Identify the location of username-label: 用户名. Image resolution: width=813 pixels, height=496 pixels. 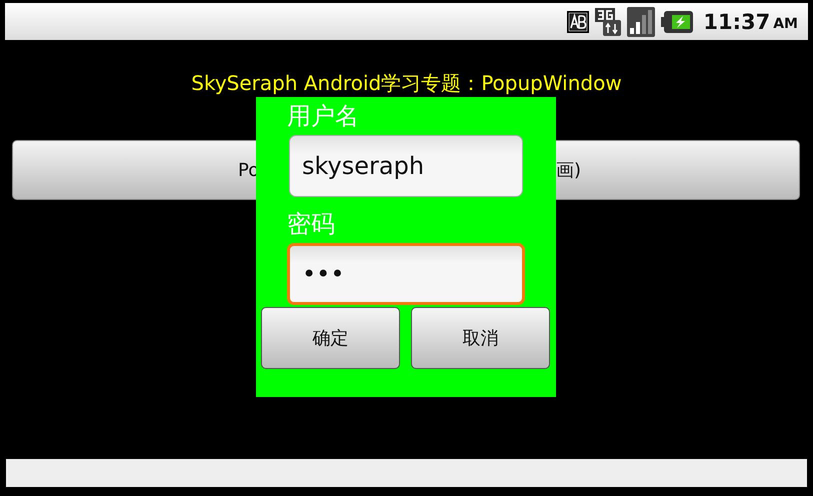
(323, 116).